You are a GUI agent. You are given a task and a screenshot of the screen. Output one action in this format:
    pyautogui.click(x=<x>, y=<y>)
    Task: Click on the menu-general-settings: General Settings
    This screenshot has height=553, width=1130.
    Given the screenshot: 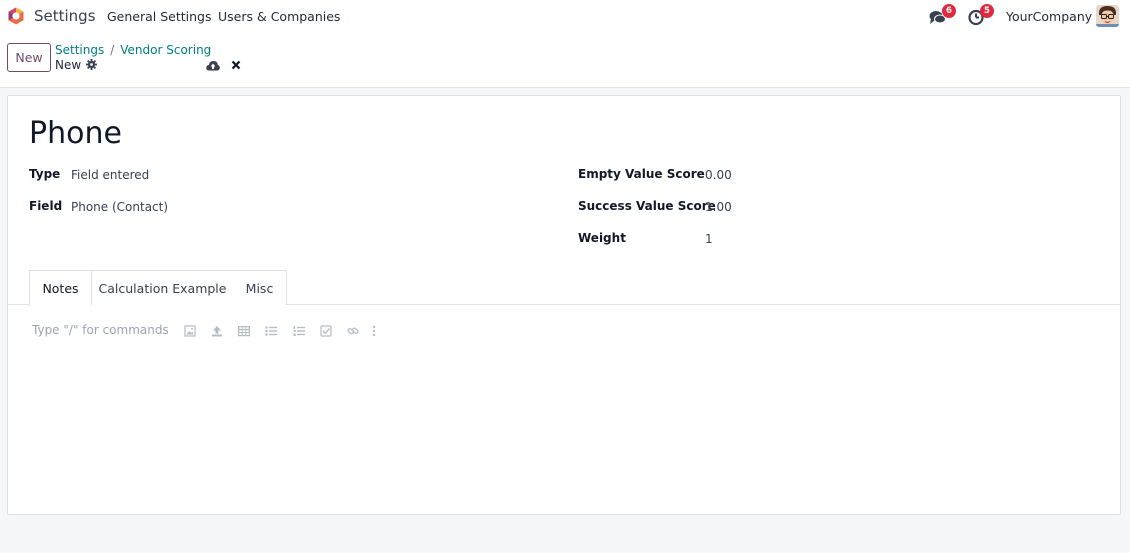 What is the action you would take?
    pyautogui.click(x=159, y=16)
    